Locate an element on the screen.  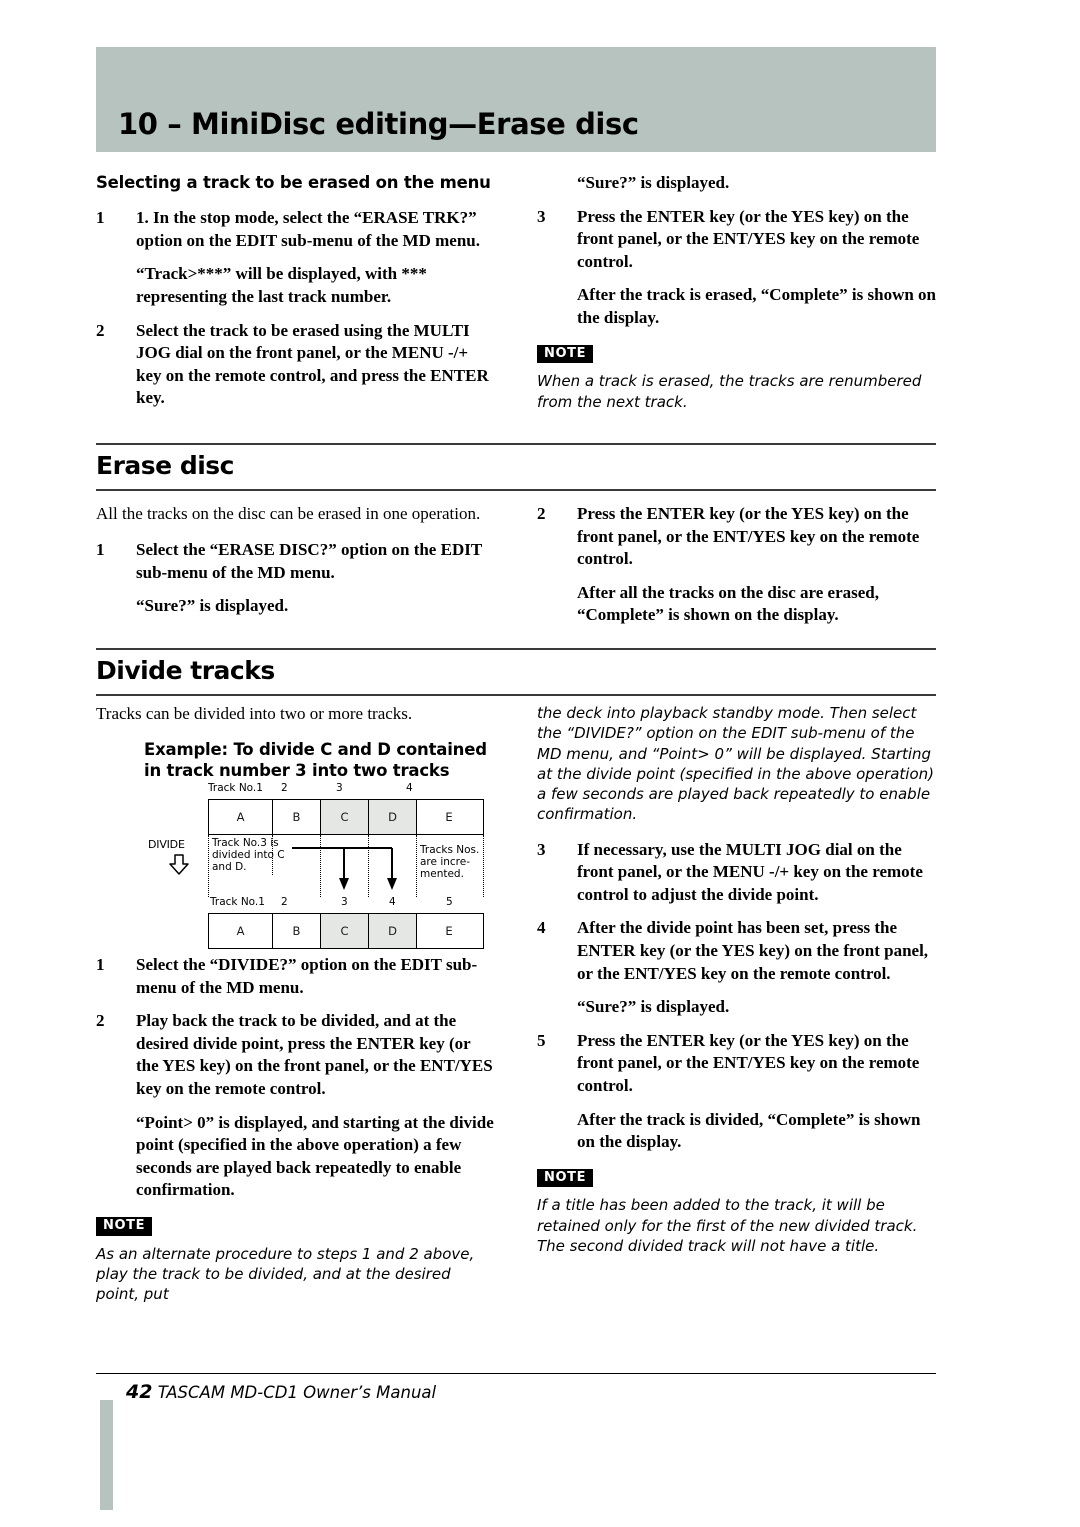
diagram-divide-label: DIVIDE is located at coordinates (166, 844).